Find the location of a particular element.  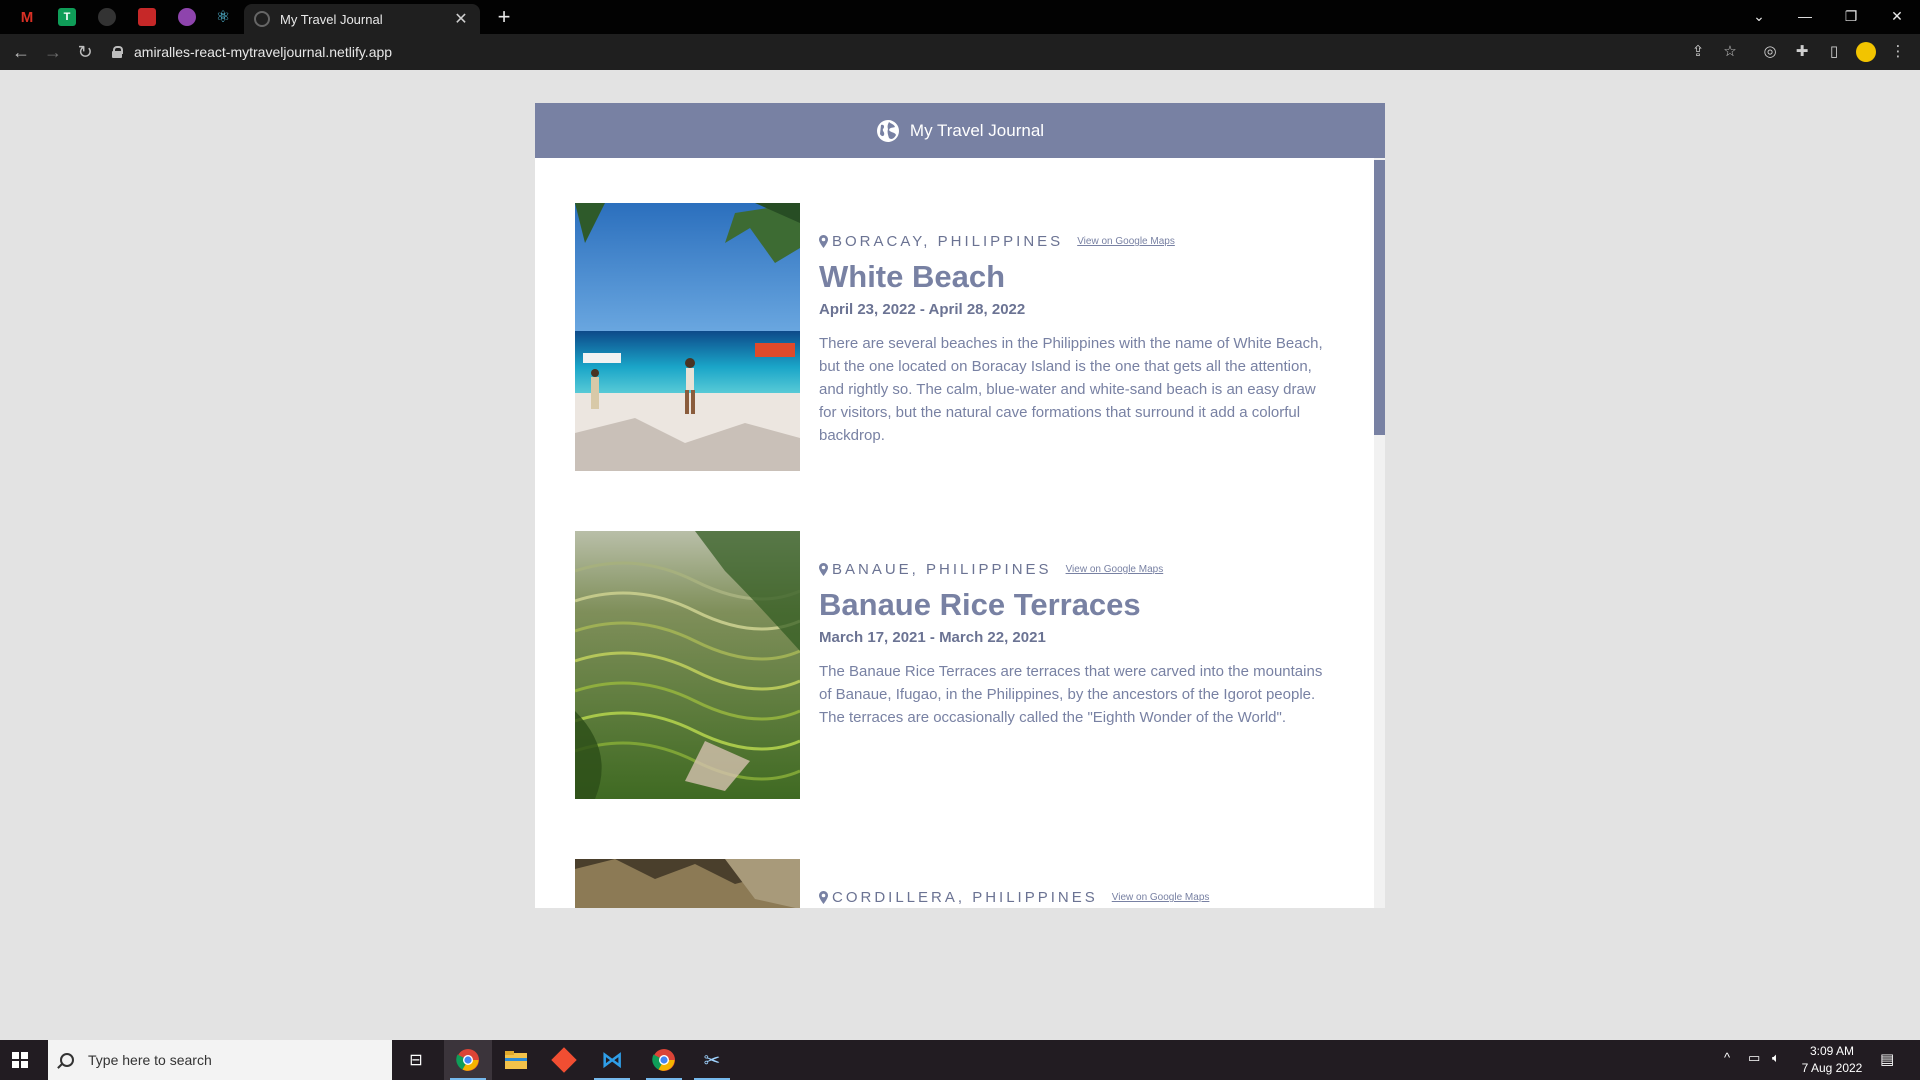

globe-icon is located at coordinates (887, 130).